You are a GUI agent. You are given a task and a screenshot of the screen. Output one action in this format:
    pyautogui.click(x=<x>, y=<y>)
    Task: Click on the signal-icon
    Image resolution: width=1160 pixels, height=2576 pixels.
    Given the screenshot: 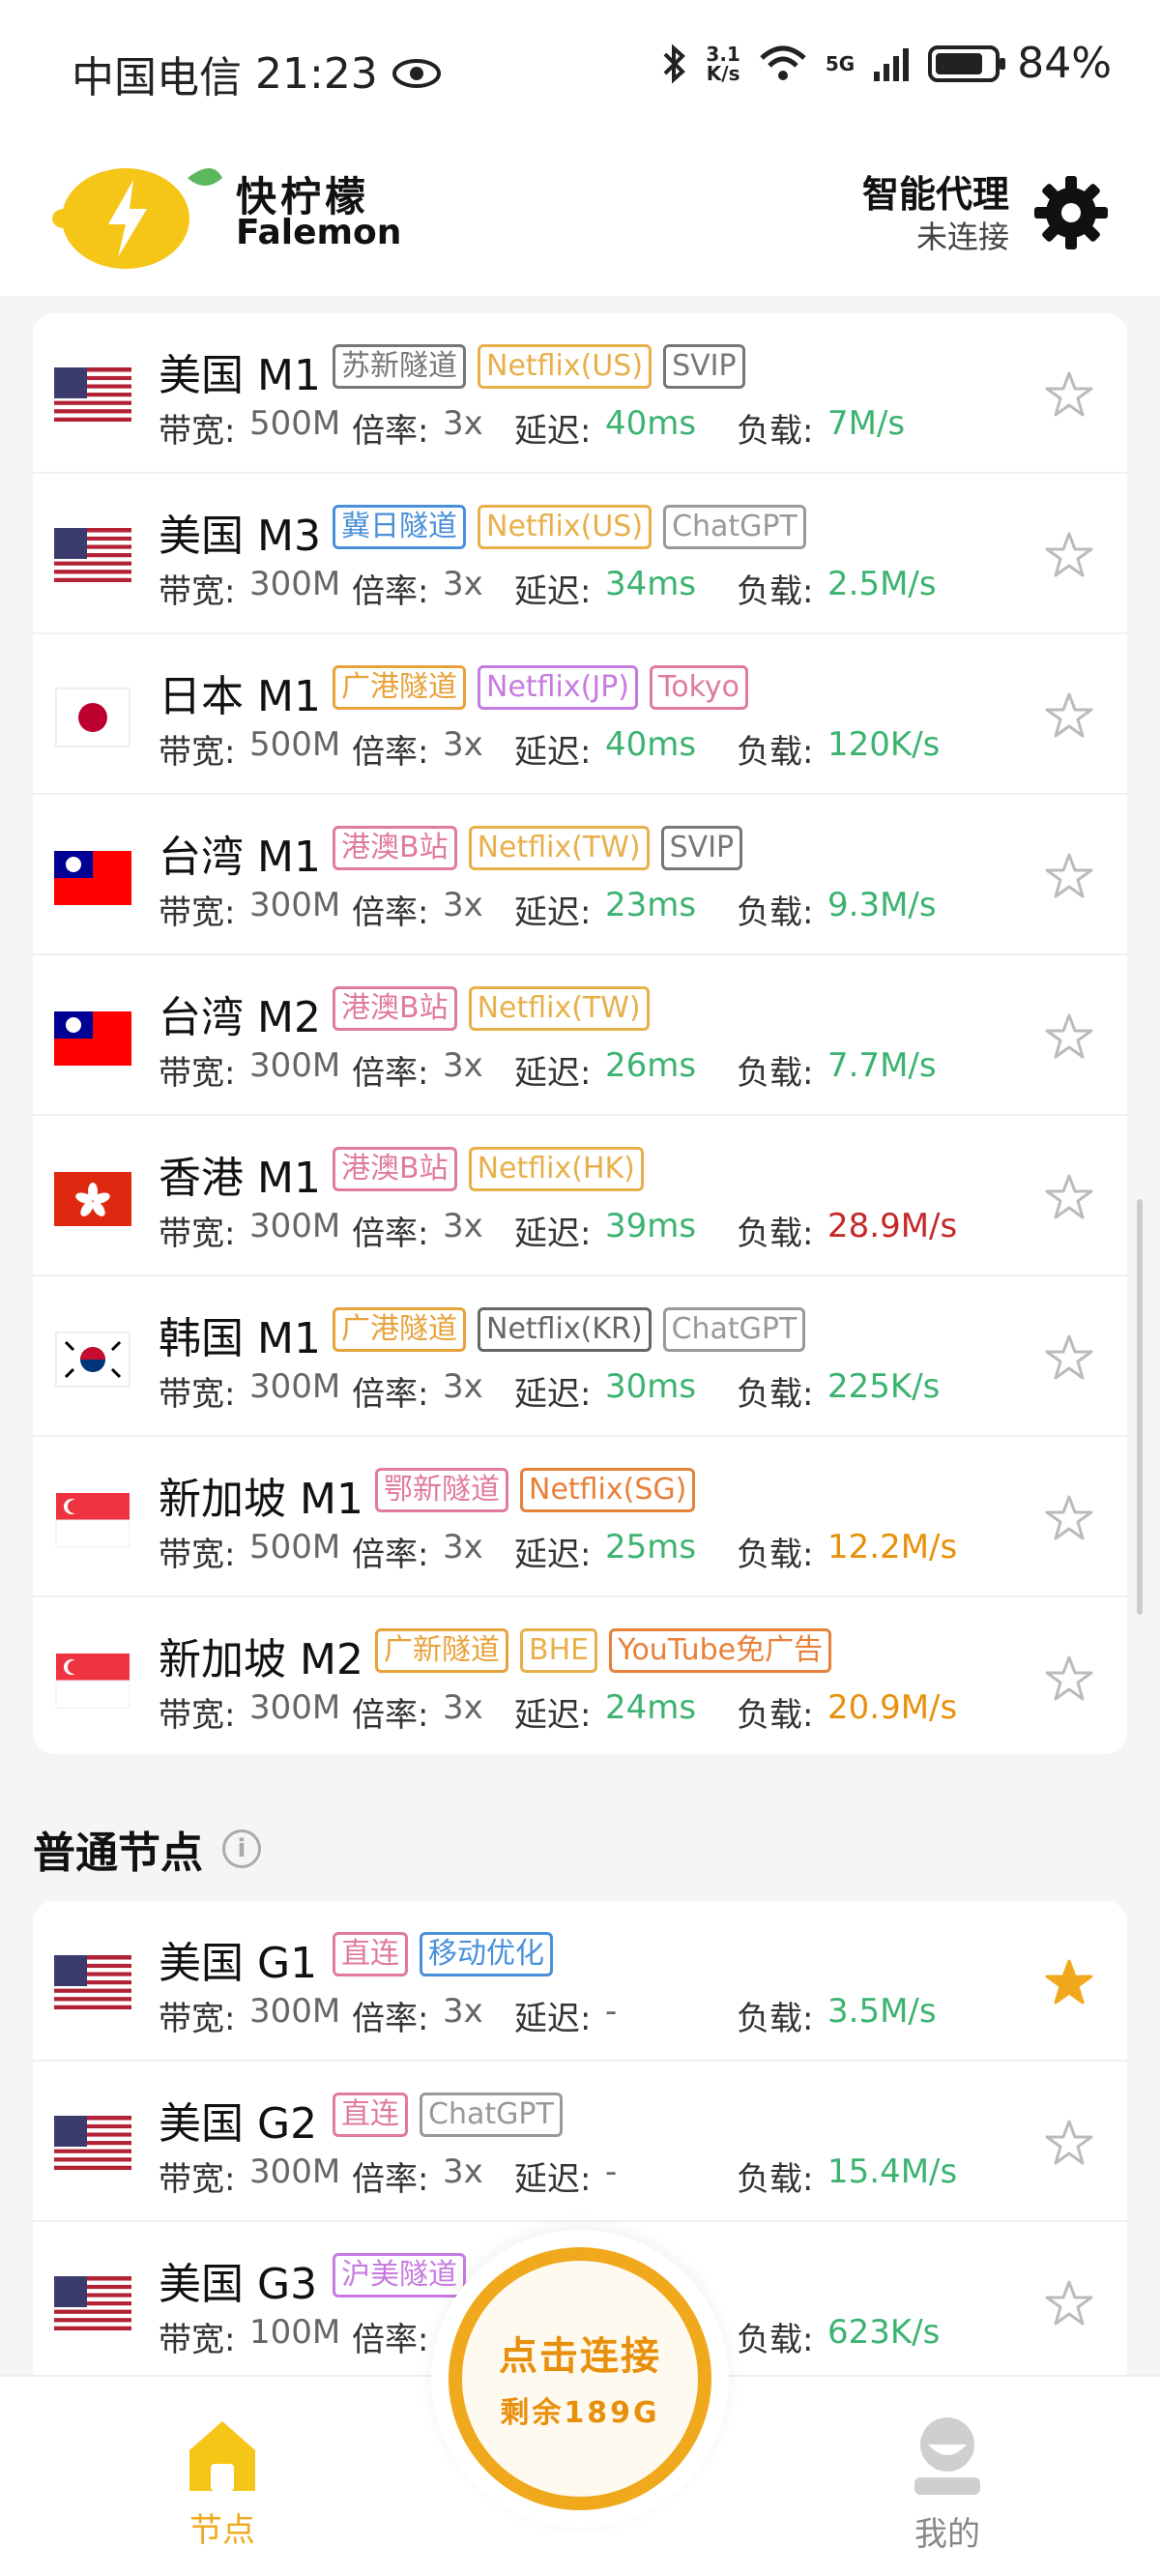 What is the action you would take?
    pyautogui.click(x=892, y=64)
    